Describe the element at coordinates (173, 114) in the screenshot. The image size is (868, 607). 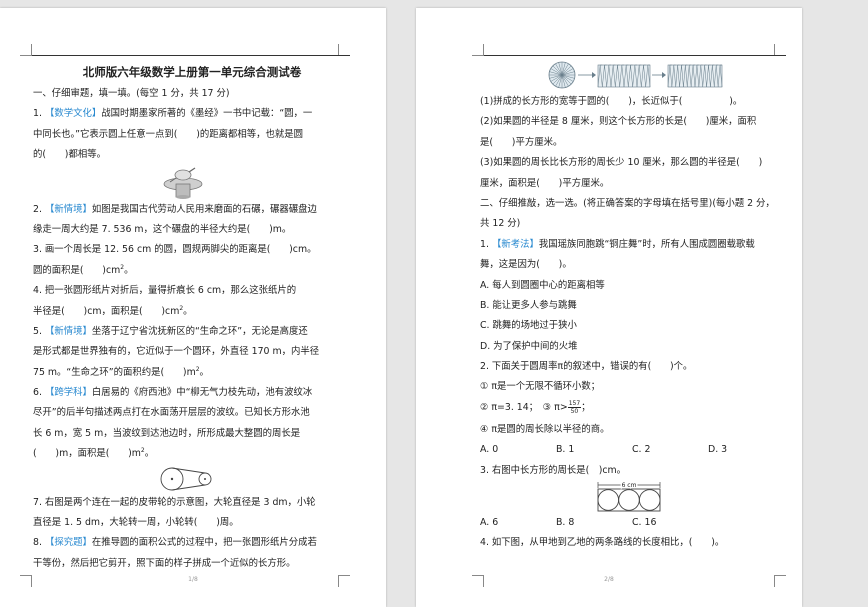
I see `question-1: 1. 【数学文化】战国时期墨家所著的《墨经》一书中记载：“圆，一` at that location.